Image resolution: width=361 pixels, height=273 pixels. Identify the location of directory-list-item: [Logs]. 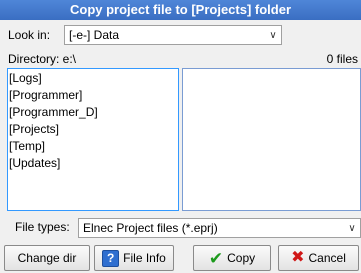
(93, 78).